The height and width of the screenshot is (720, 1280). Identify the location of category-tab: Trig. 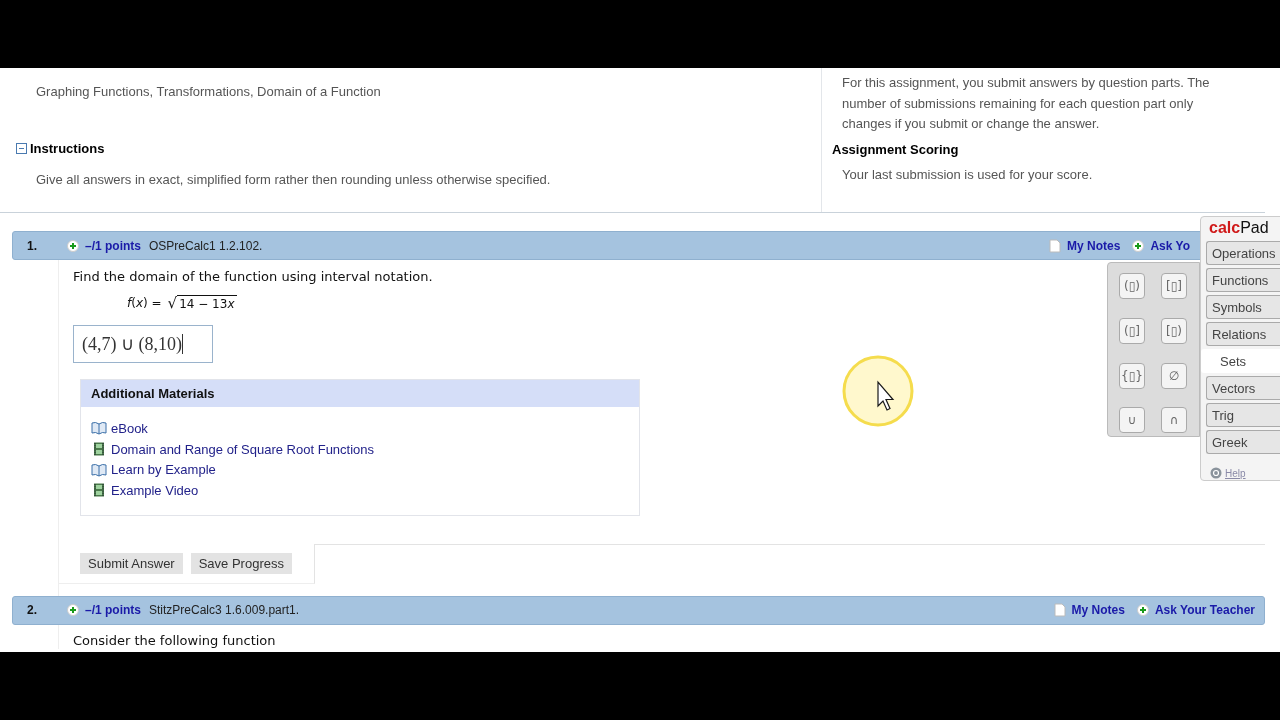
(1243, 415).